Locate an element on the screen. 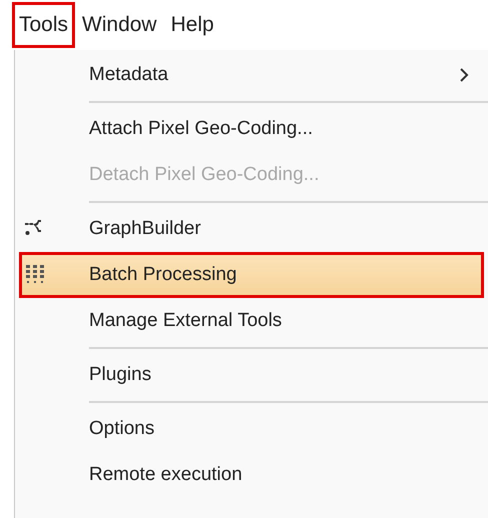 Image resolution: width=488 pixels, height=518 pixels. menu-item: Window is located at coordinates (119, 25).